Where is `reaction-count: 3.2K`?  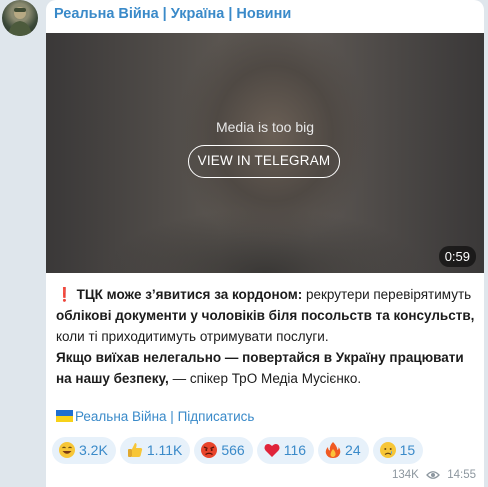 reaction-count: 3.2K is located at coordinates (93, 450).